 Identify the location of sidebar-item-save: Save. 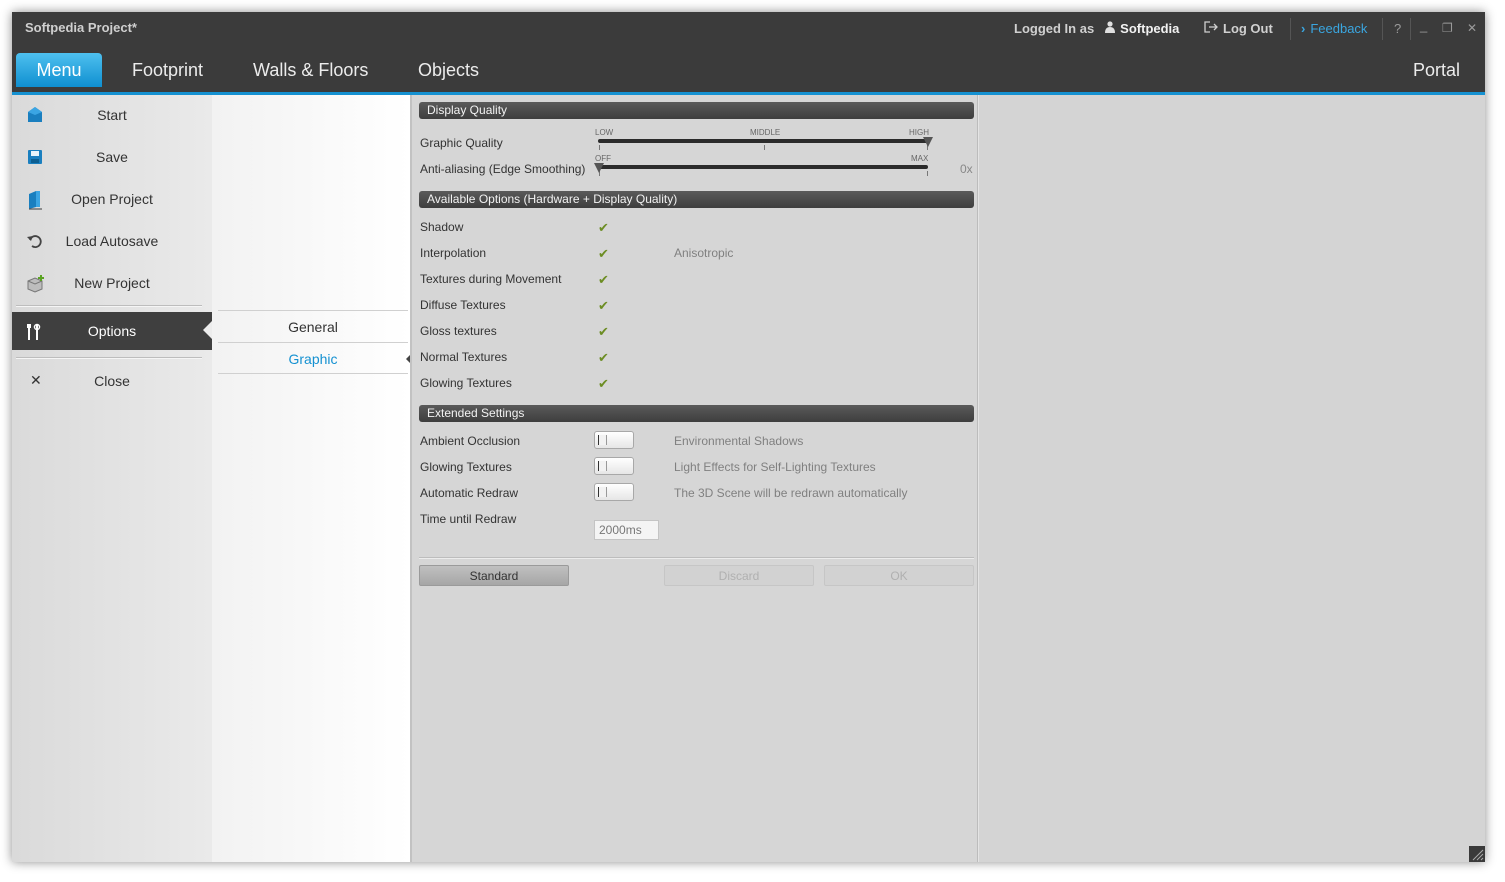
(112, 157).